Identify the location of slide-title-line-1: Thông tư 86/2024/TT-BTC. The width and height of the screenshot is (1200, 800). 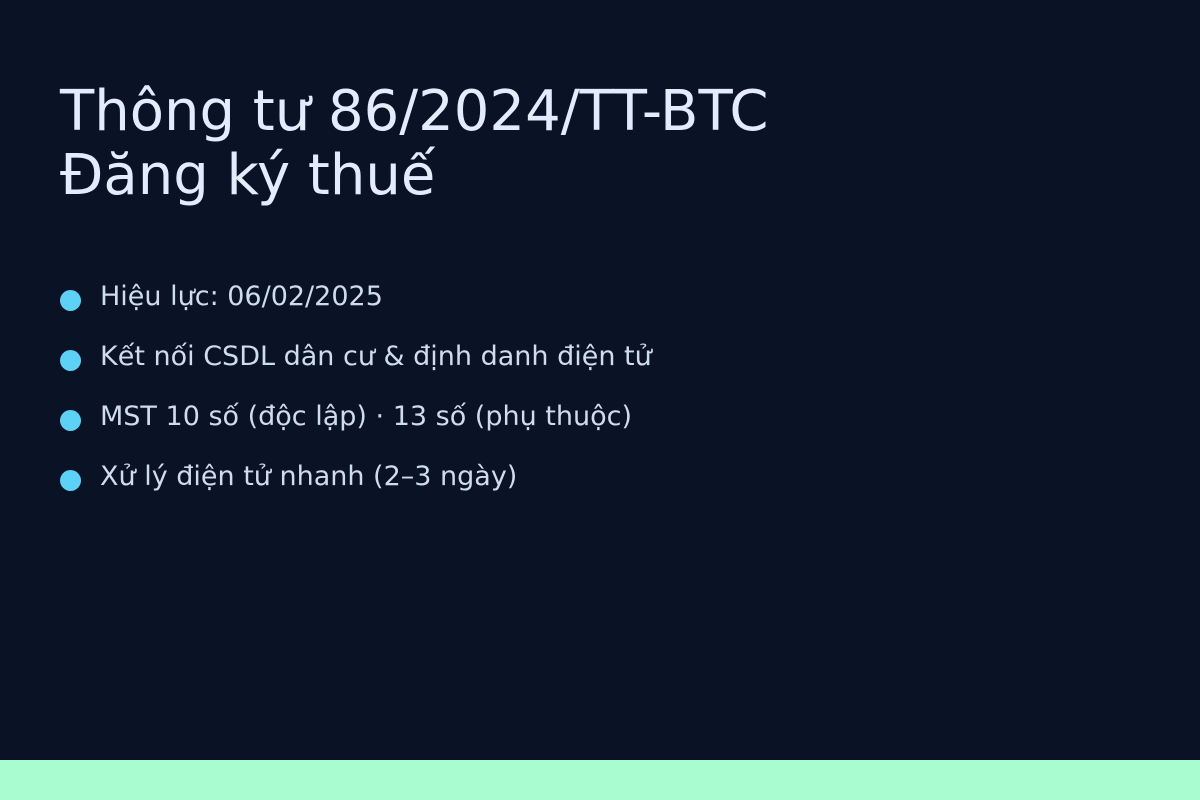
(414, 111).